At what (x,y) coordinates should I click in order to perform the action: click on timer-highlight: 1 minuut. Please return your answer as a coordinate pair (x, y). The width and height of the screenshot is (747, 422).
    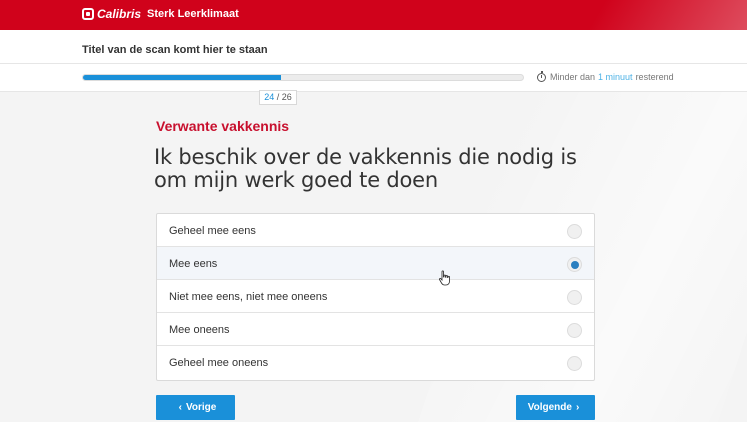
    Looking at the image, I should click on (615, 77).